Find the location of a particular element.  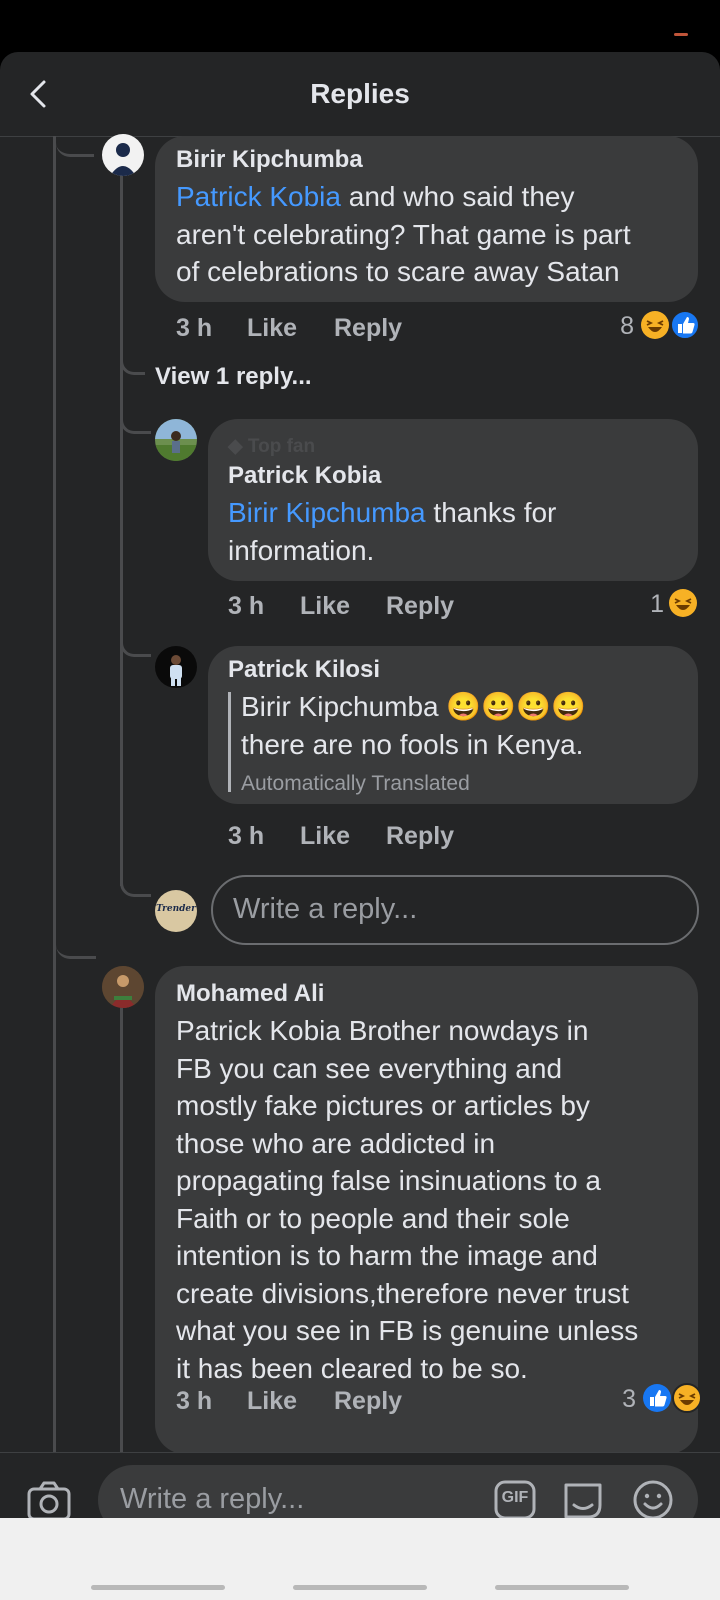

sticker-button is located at coordinates (583, 1500).